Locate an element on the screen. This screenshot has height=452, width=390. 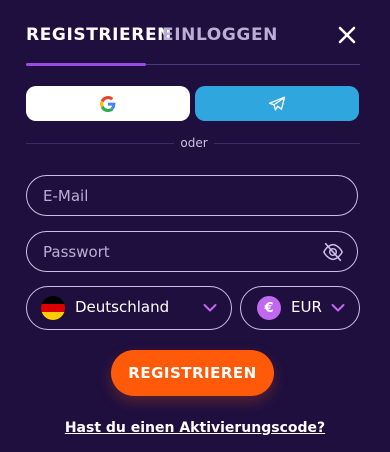
telegram-login-button is located at coordinates (277, 103).